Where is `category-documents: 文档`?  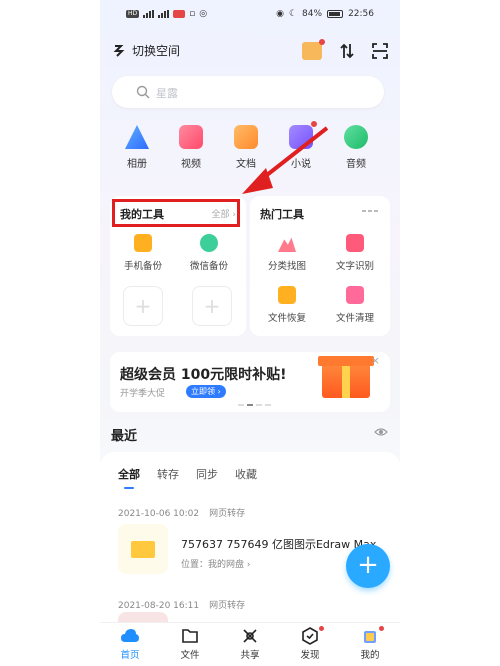
category-documents: 文档 is located at coordinates (246, 147).